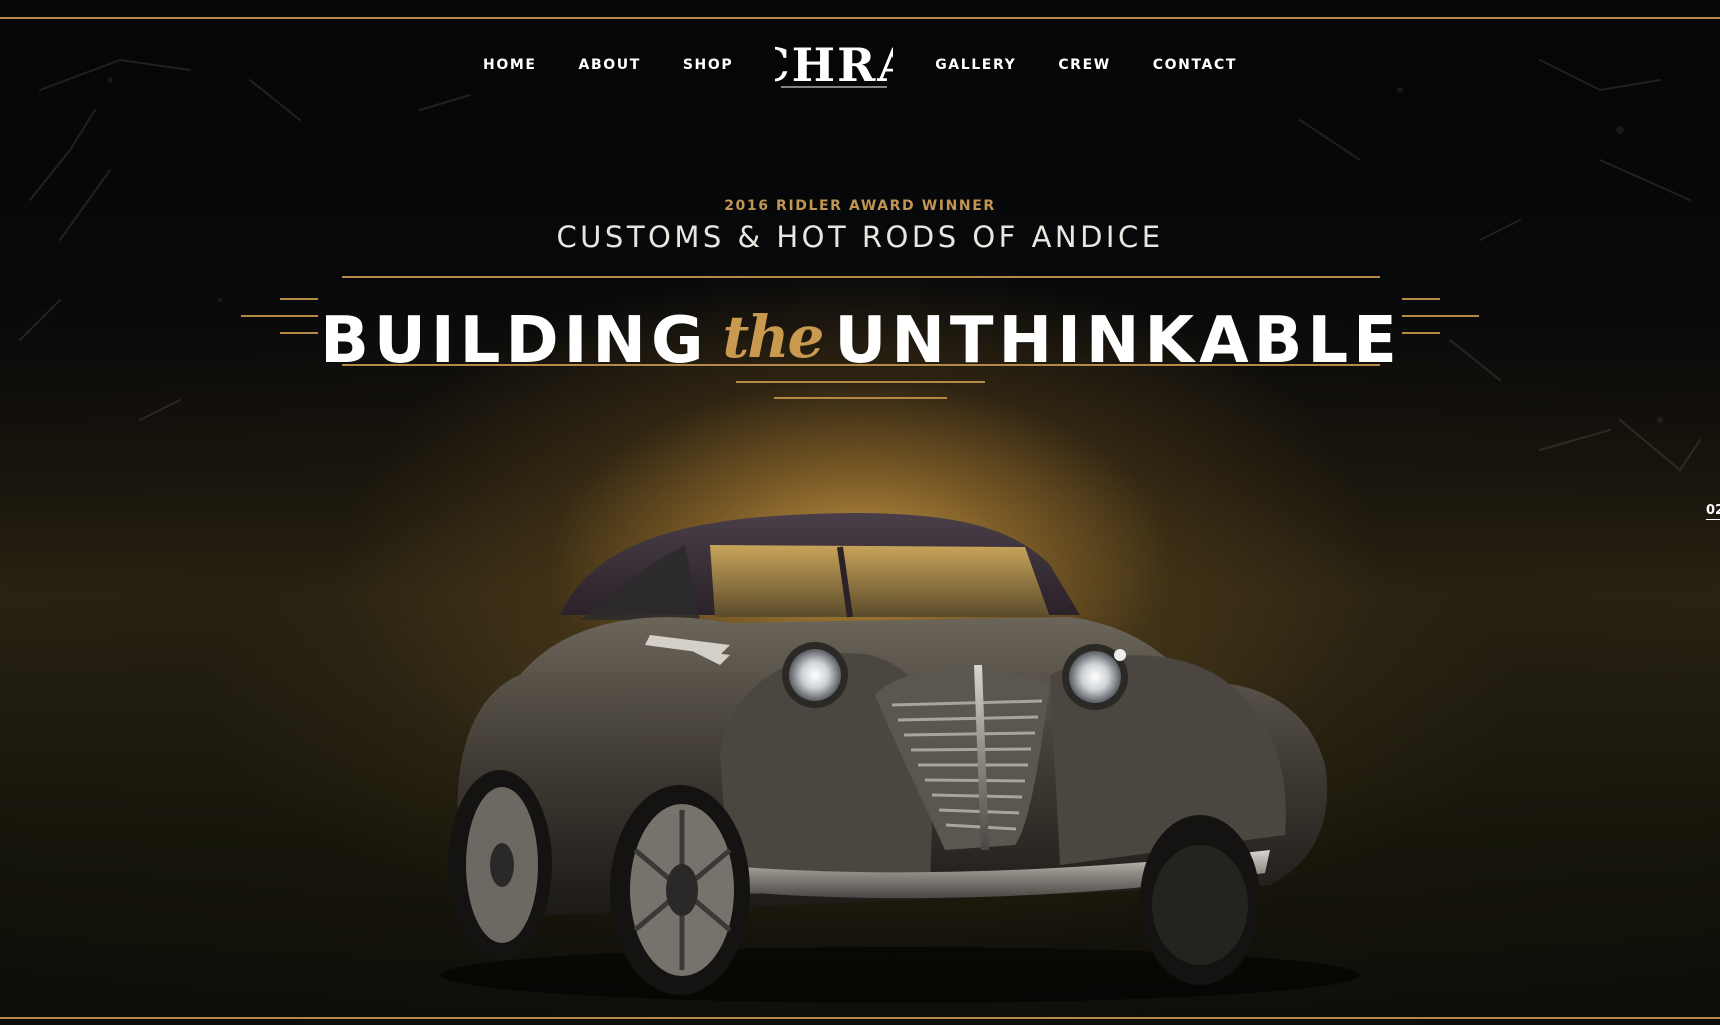 The height and width of the screenshot is (1025, 1720). What do you see at coordinates (860, 18) in the screenshot?
I see `frame-top-line` at bounding box center [860, 18].